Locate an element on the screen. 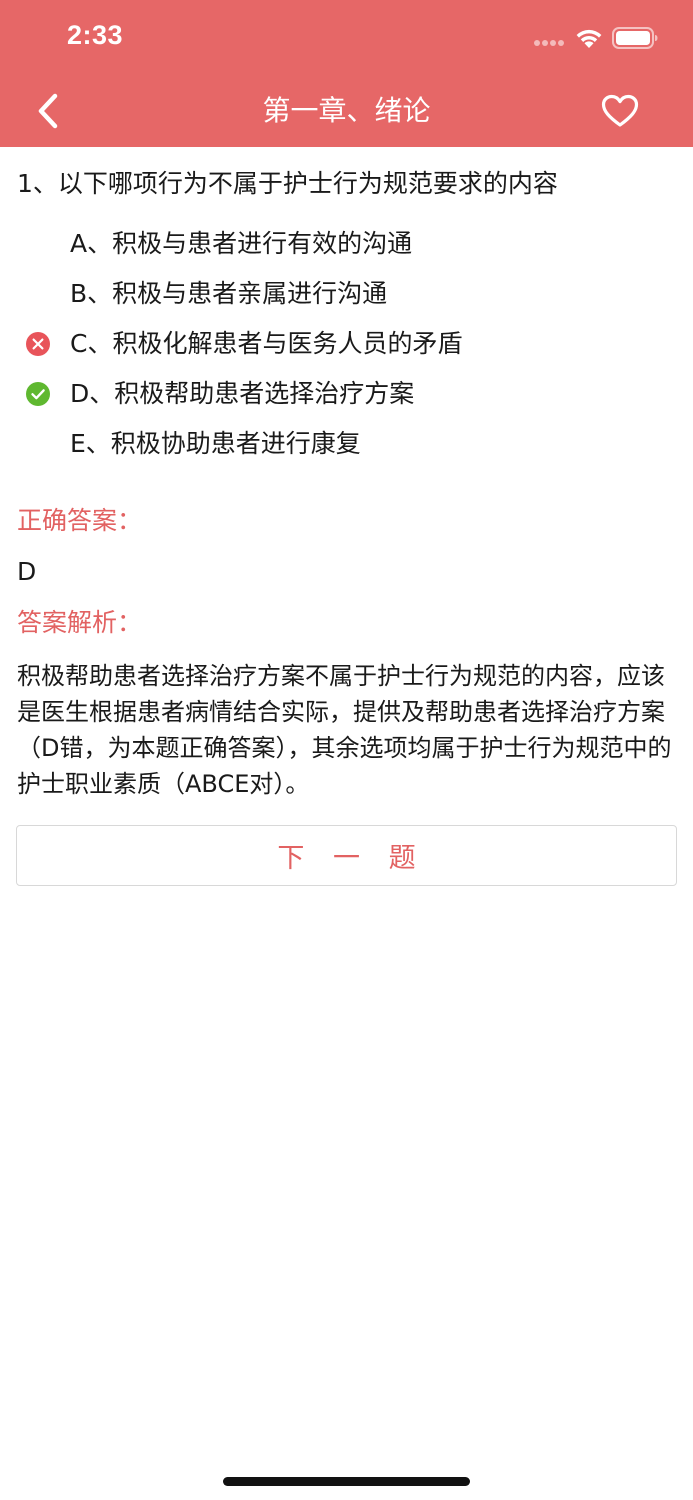 This screenshot has width=693, height=1500. question-text: 1、以下哪项行为不属于护士行为规范要求的内容 is located at coordinates (287, 183).